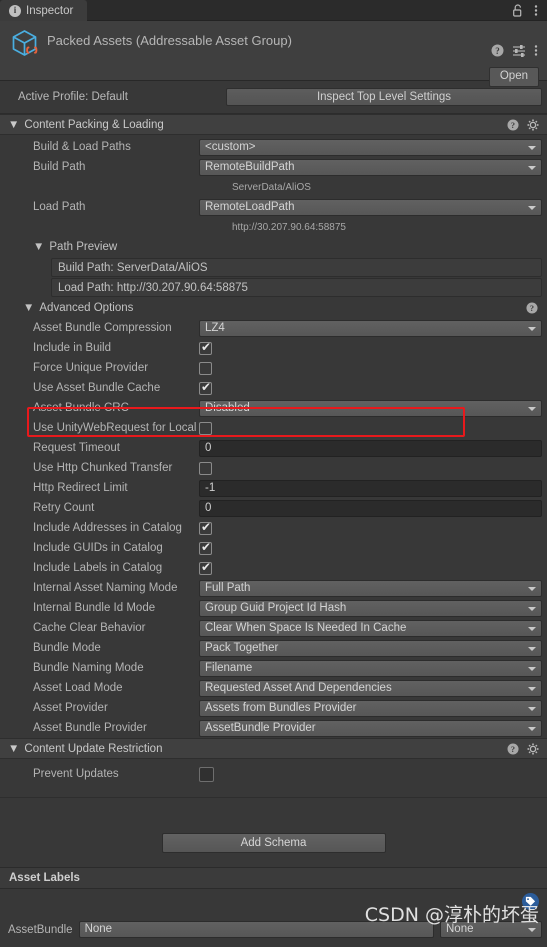  Describe the element at coordinates (370, 488) in the screenshot. I see `number-input: -1` at that location.